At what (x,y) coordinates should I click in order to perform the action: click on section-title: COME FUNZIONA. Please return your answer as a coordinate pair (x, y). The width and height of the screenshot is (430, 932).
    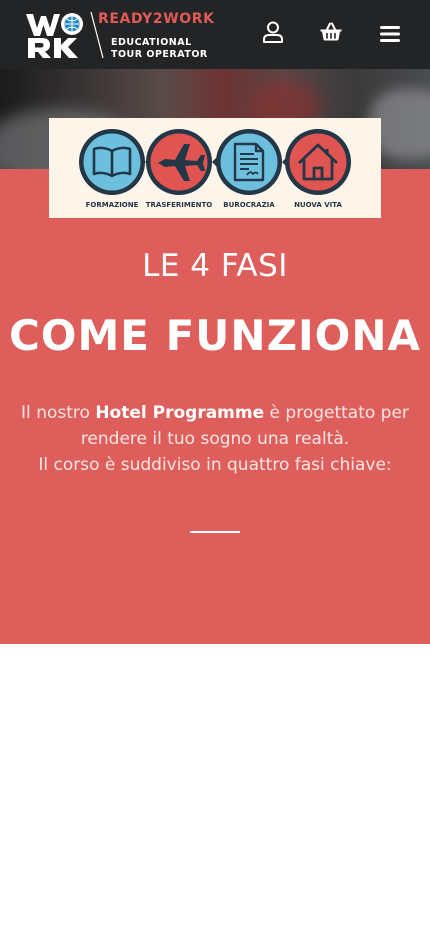
    Looking at the image, I should click on (215, 335).